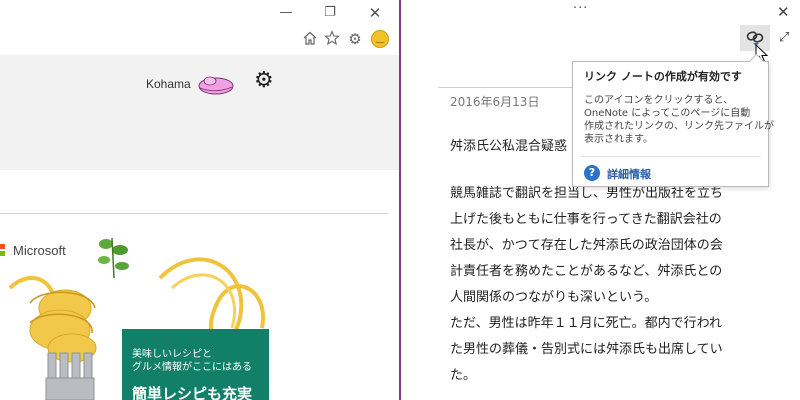 This screenshot has height=400, width=800. What do you see at coordinates (286, 13) in the screenshot?
I see `minimize-button: —` at bounding box center [286, 13].